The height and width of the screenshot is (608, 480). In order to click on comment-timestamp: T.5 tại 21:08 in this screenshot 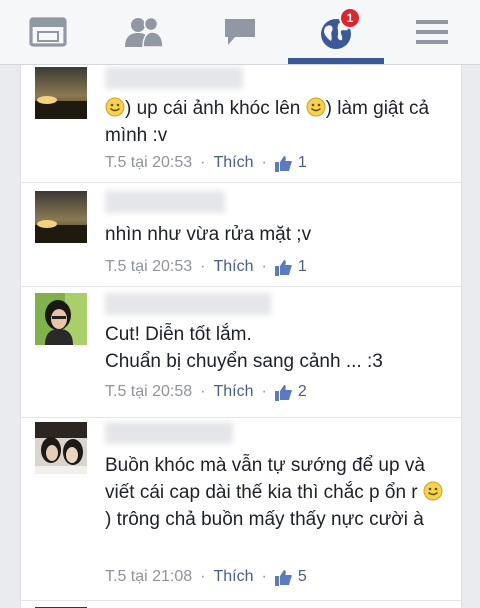, I will do `click(148, 577)`.